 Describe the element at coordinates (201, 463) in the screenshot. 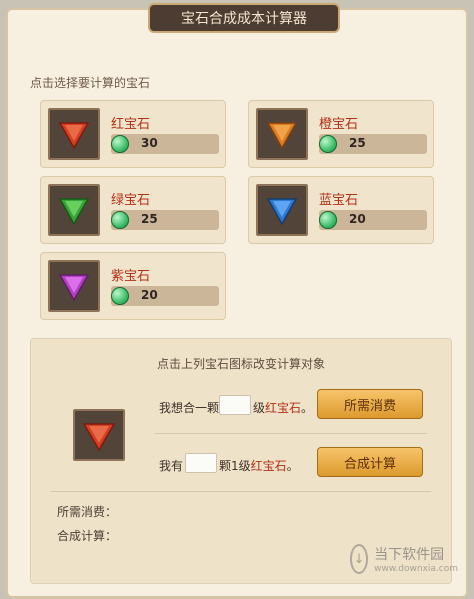

I see `owned-count-input` at that location.